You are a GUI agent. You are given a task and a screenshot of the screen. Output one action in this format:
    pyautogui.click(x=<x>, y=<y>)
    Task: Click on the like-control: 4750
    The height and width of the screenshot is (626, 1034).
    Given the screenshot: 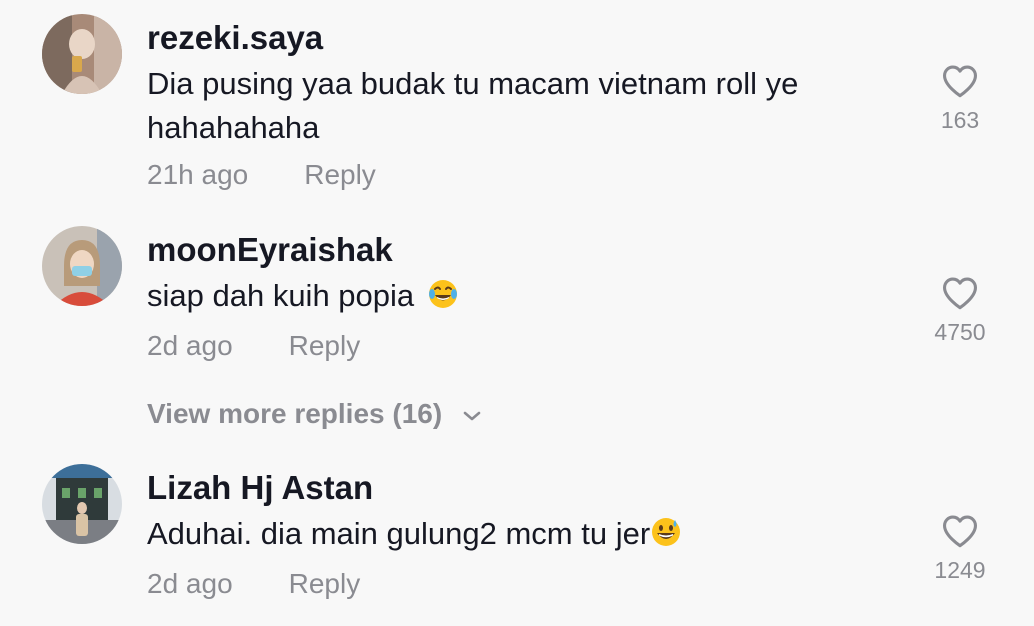 What is the action you would take?
    pyautogui.click(x=960, y=311)
    